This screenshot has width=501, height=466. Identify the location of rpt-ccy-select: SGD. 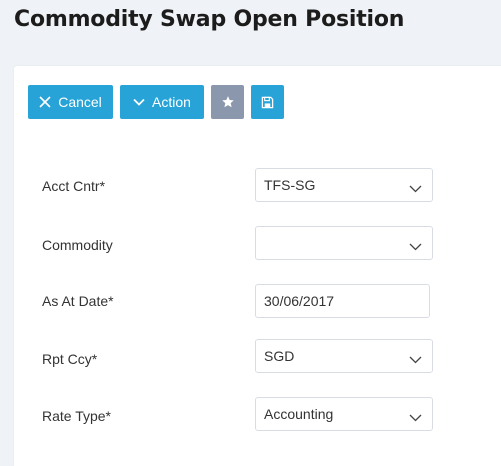
(344, 356).